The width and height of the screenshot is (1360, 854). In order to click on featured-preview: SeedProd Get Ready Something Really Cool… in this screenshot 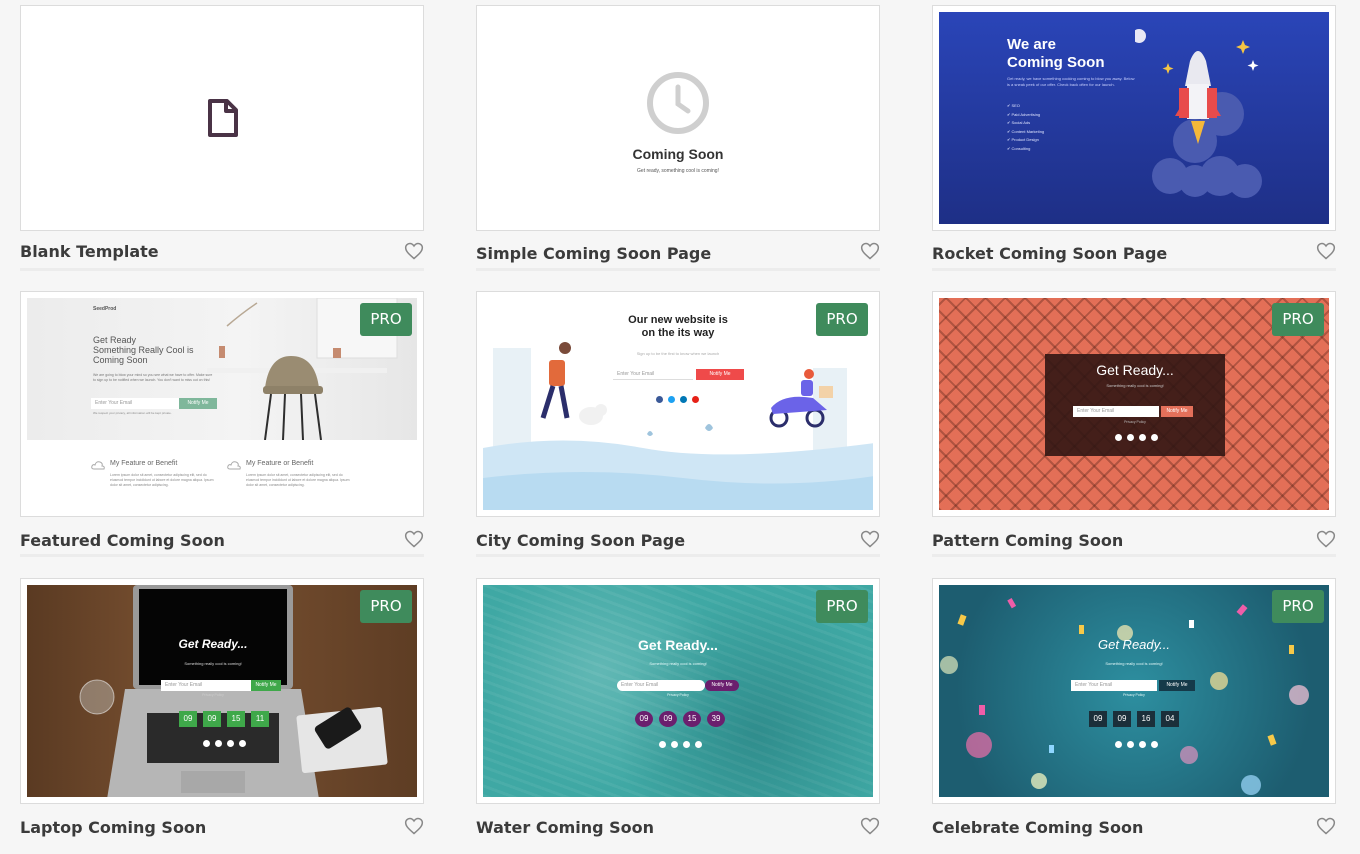, I will do `click(222, 404)`.